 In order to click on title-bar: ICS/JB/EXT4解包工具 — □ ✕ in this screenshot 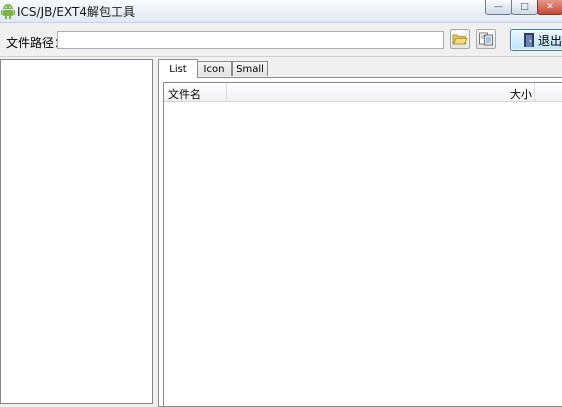, I will do `click(281, 11)`.